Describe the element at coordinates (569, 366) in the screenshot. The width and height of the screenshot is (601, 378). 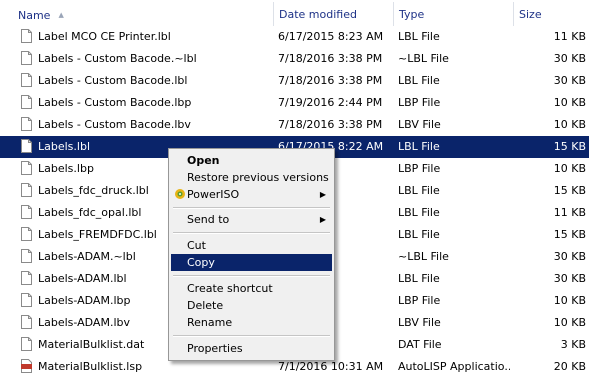
I see `file-size: 20 KB` at that location.